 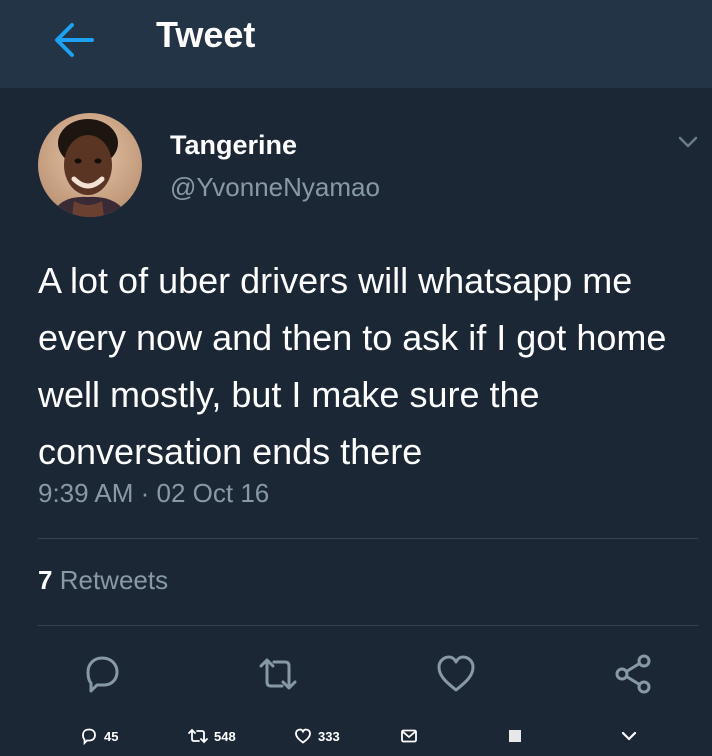 I want to click on bottom-likes-count: 333, so click(x=329, y=736).